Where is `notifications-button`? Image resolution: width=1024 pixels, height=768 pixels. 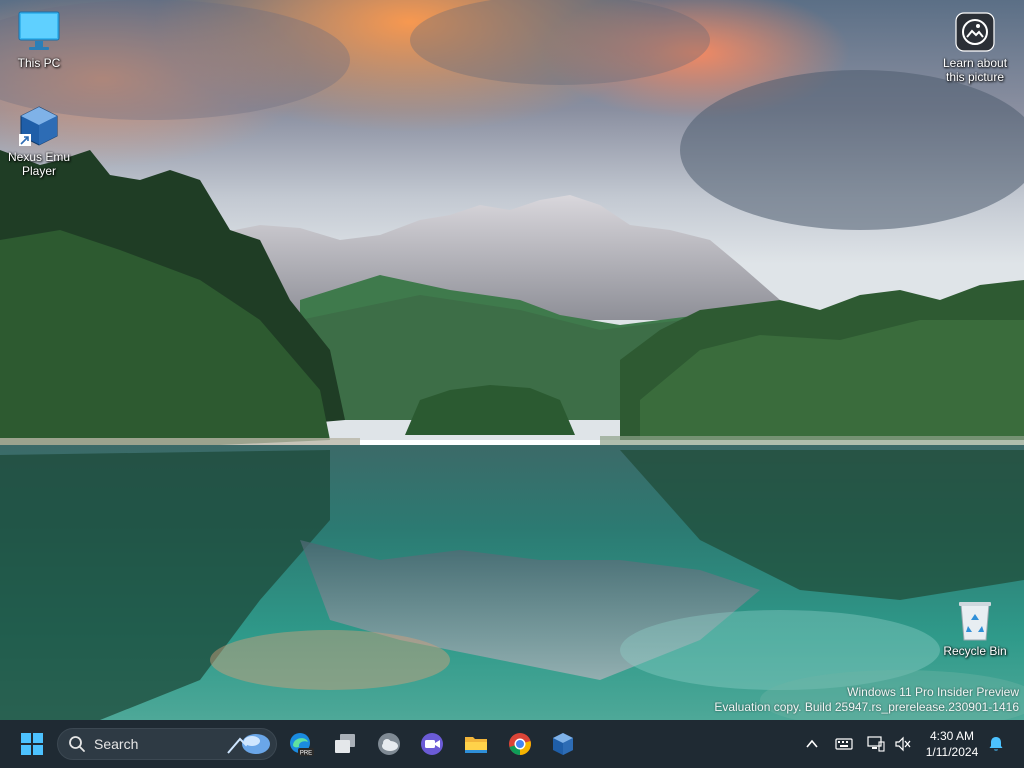 notifications-button is located at coordinates (996, 744).